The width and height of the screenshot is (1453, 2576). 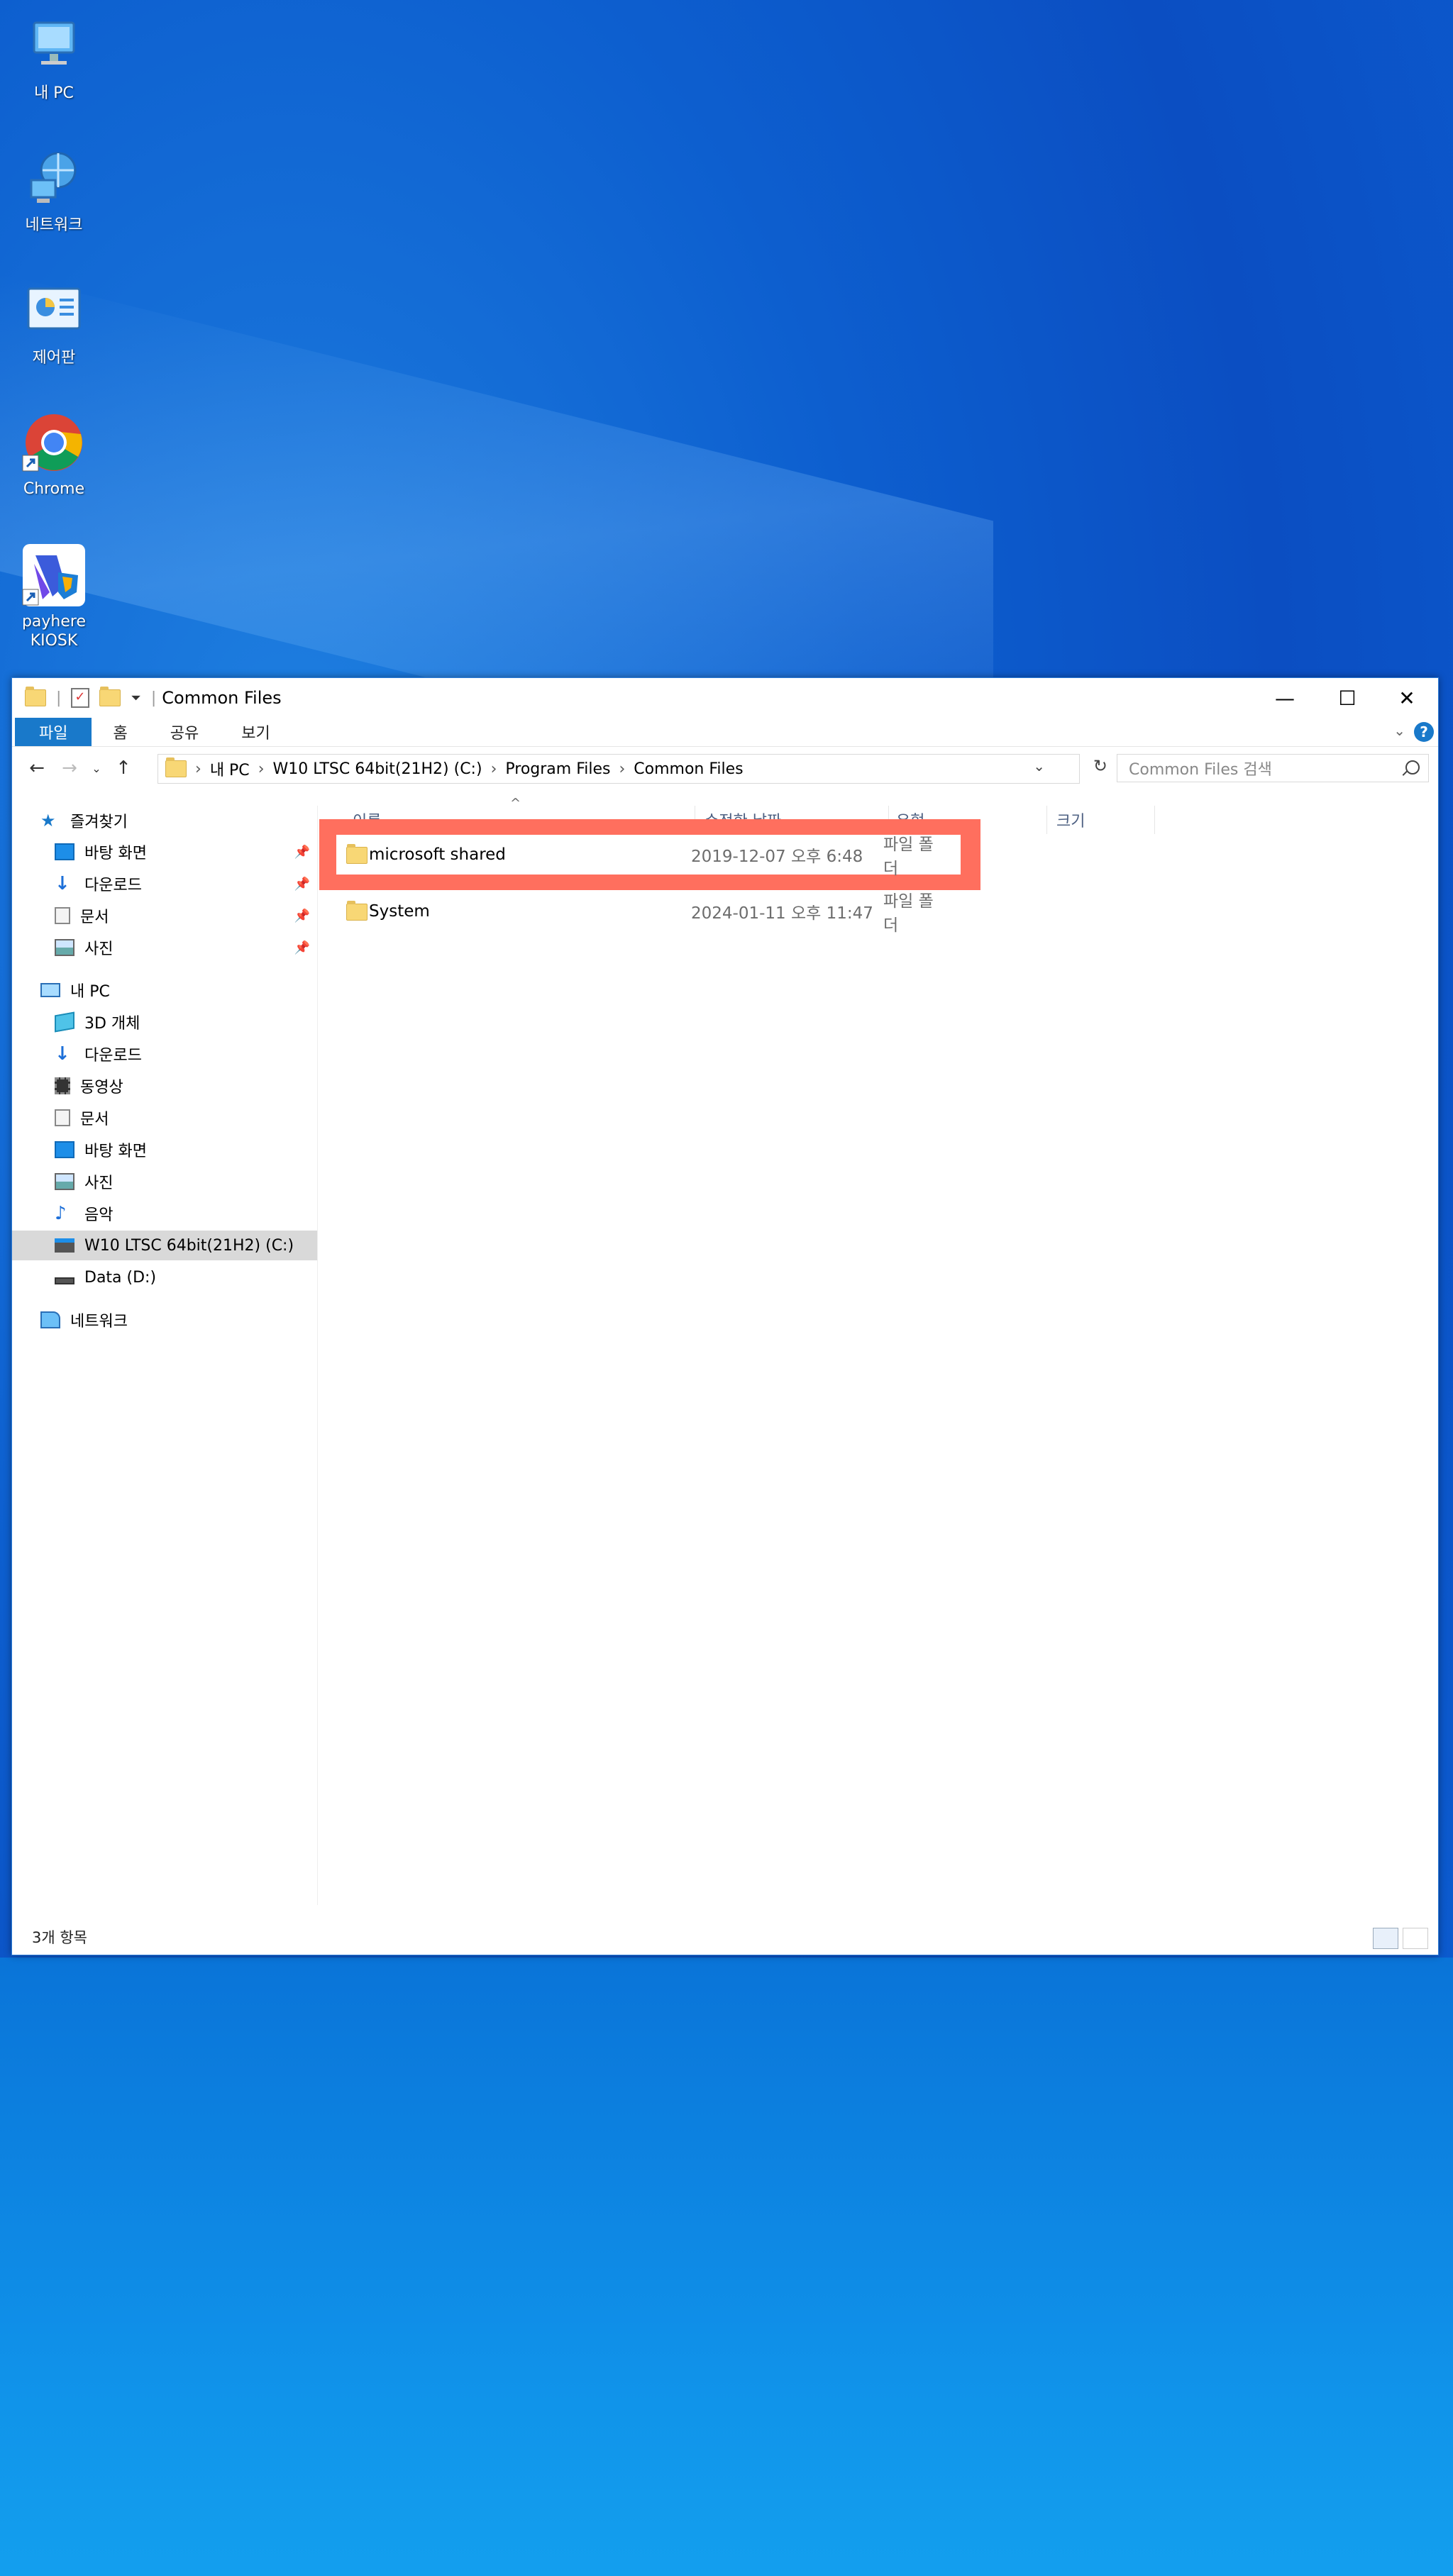 What do you see at coordinates (54, 631) in the screenshot?
I see `desktop-icon-label: payhere KIOSK` at bounding box center [54, 631].